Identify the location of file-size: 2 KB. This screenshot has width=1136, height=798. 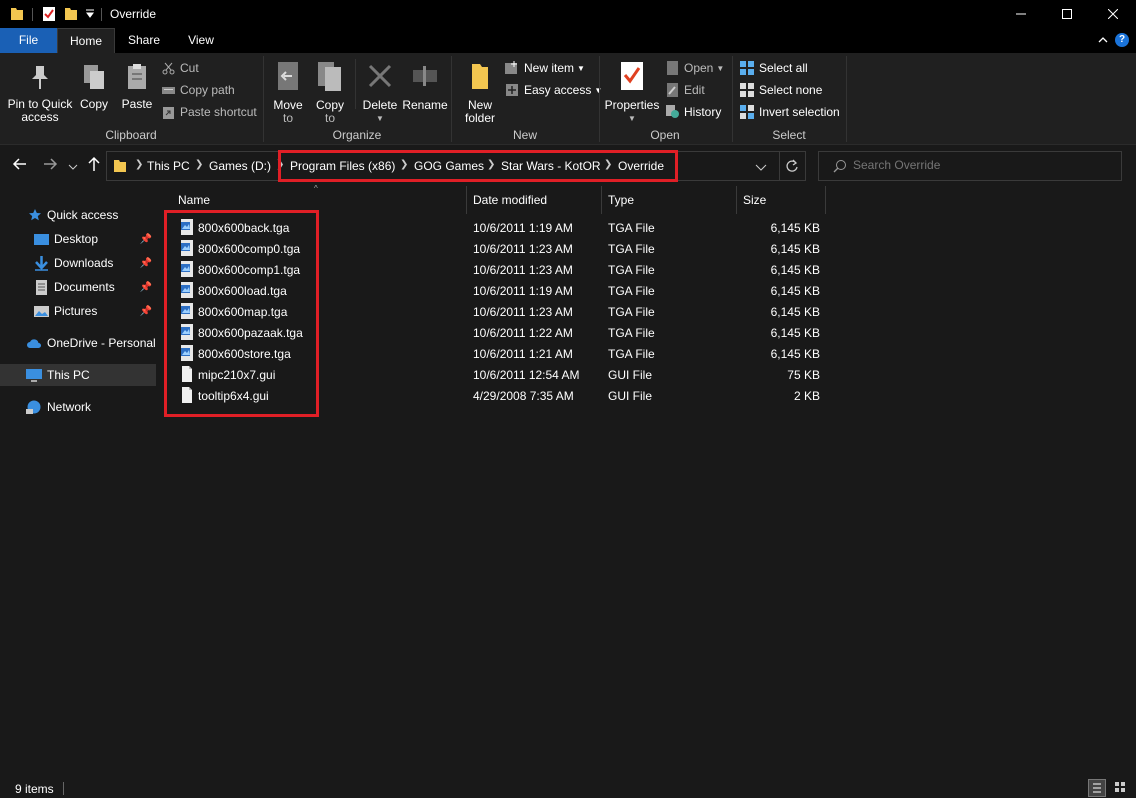
(806, 396).